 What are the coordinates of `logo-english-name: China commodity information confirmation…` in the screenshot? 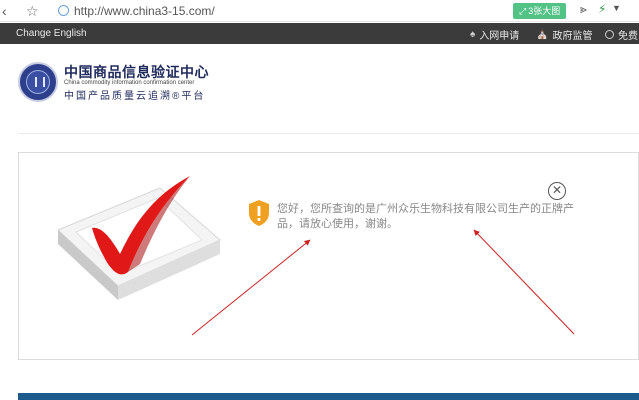 It's located at (129, 83).